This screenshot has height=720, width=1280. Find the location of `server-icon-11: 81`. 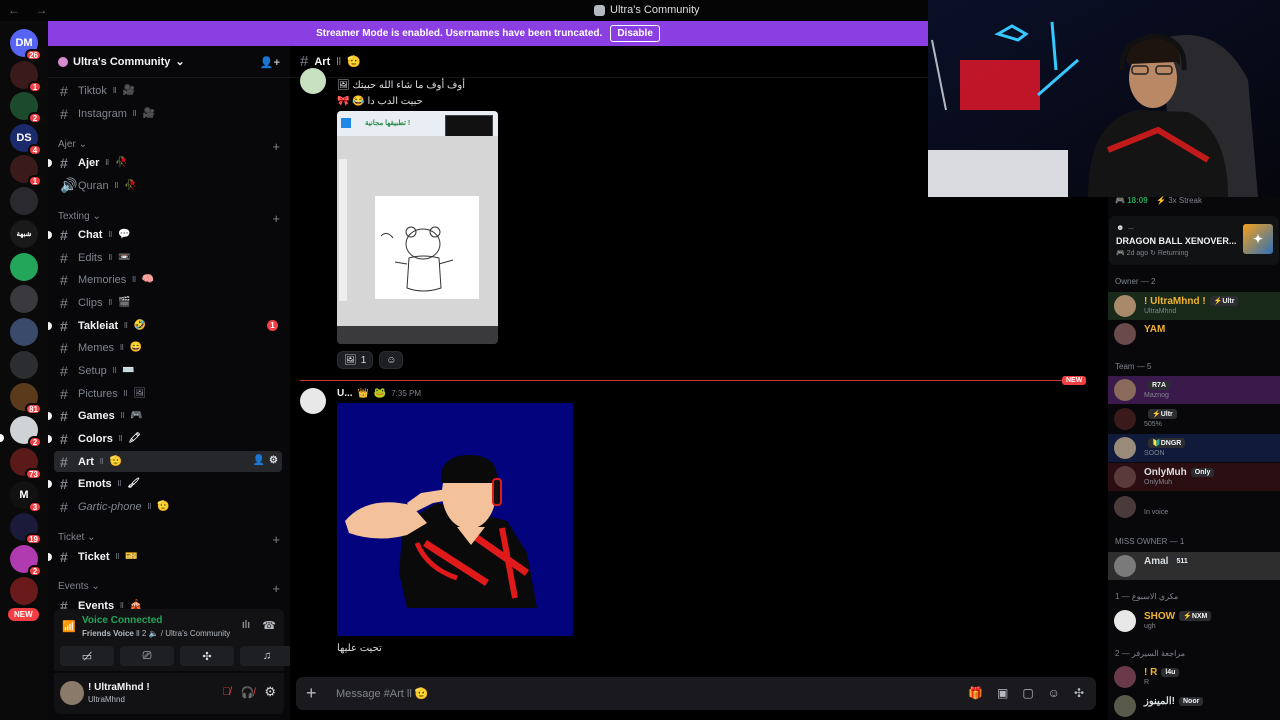

server-icon-11: 81 is located at coordinates (26, 399).